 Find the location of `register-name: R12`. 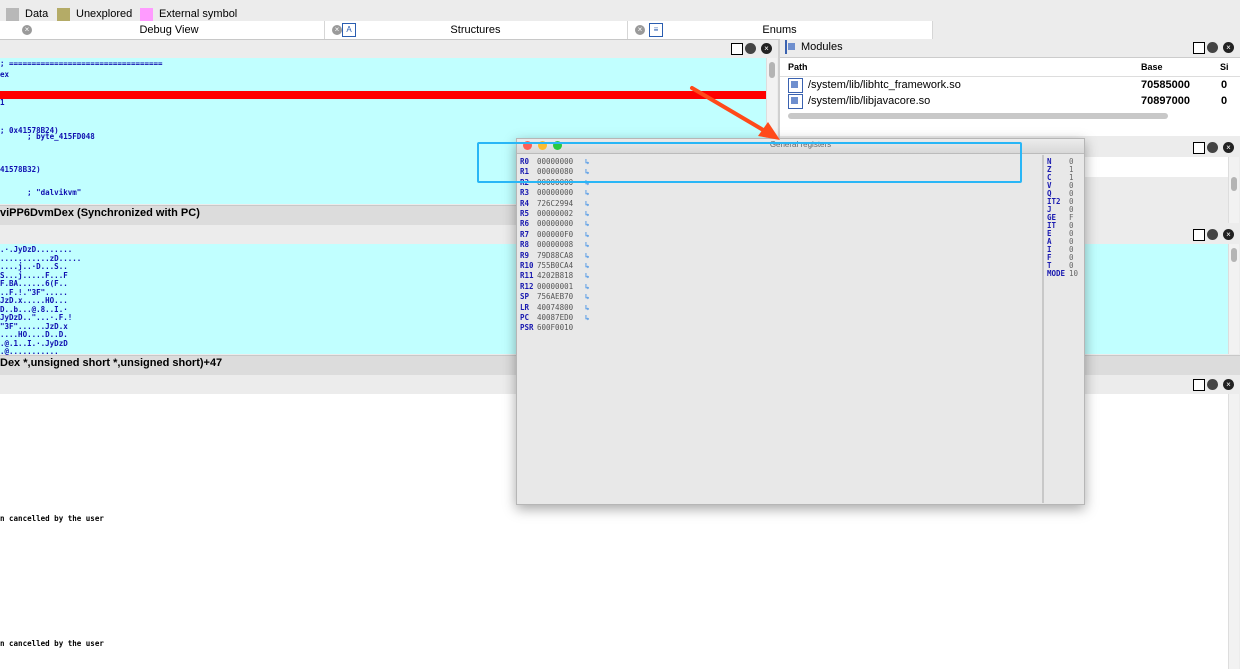

register-name: R12 is located at coordinates (527, 286).